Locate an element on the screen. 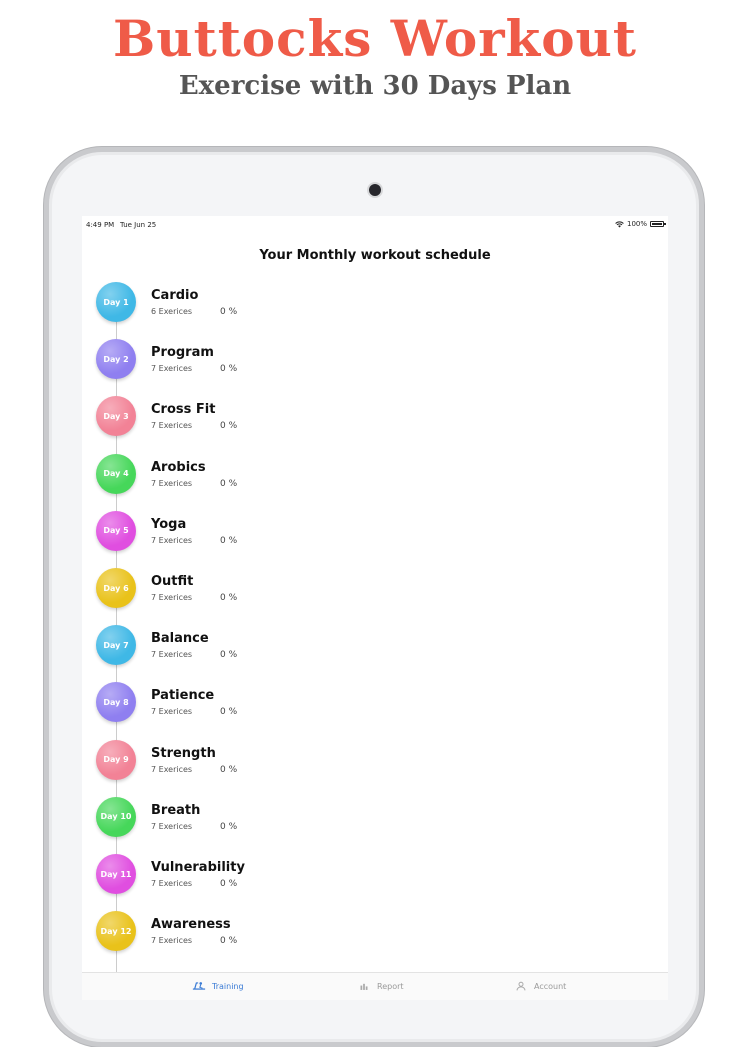 The height and width of the screenshot is (1047, 750). day-badge: Day 1 is located at coordinates (116, 302).